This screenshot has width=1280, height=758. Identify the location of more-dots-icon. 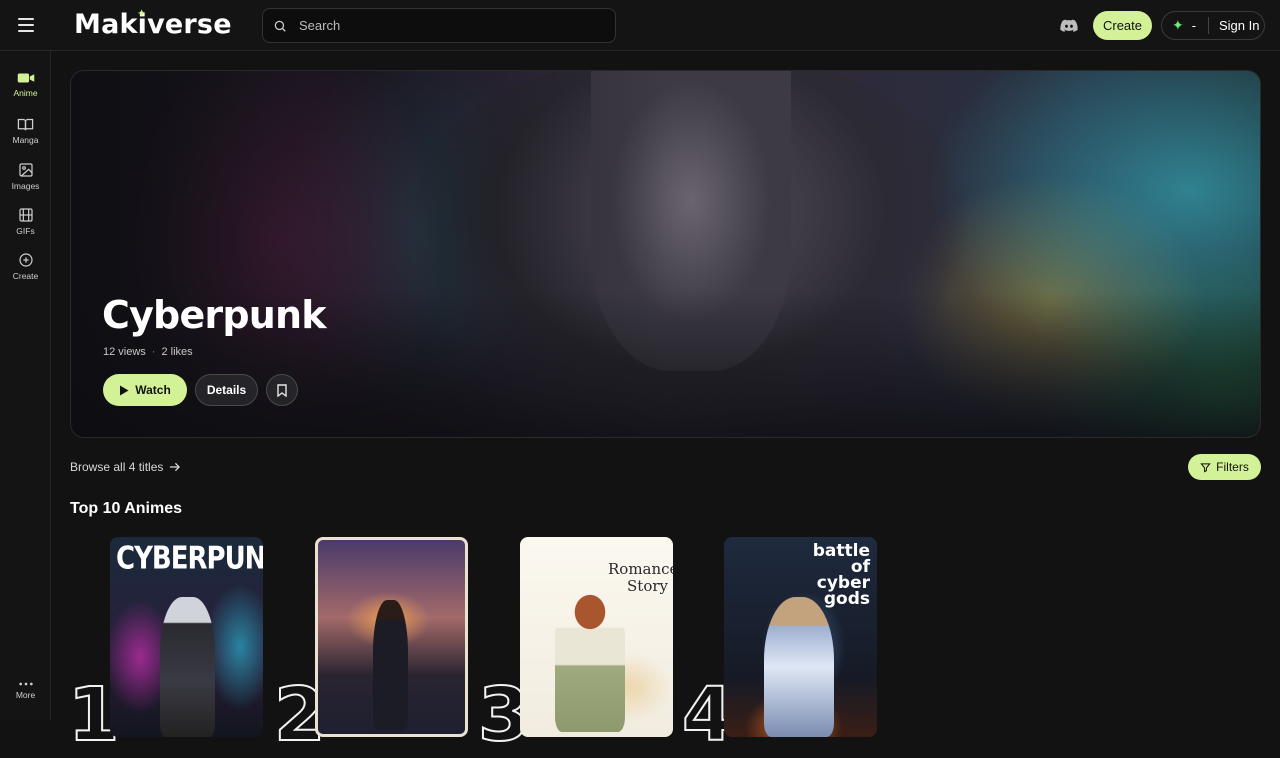
(25, 684).